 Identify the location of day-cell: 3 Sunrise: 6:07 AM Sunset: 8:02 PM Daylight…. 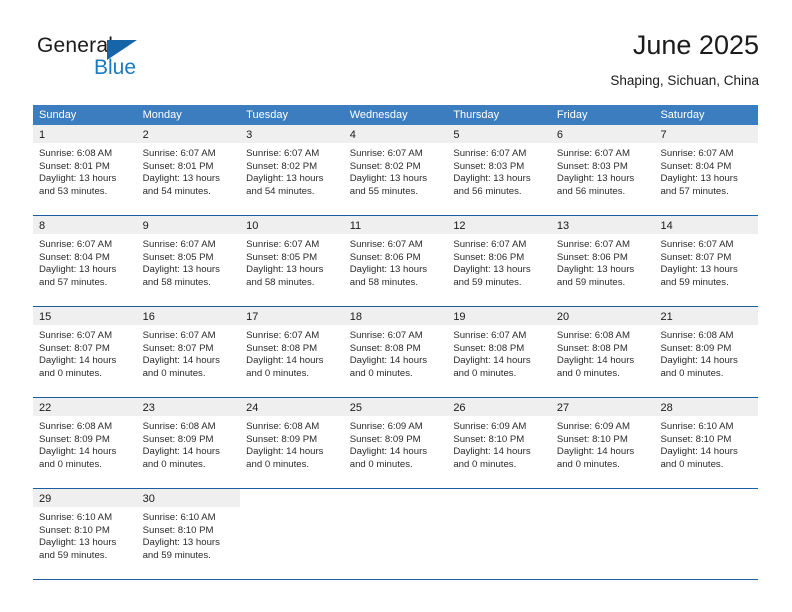
(292, 170).